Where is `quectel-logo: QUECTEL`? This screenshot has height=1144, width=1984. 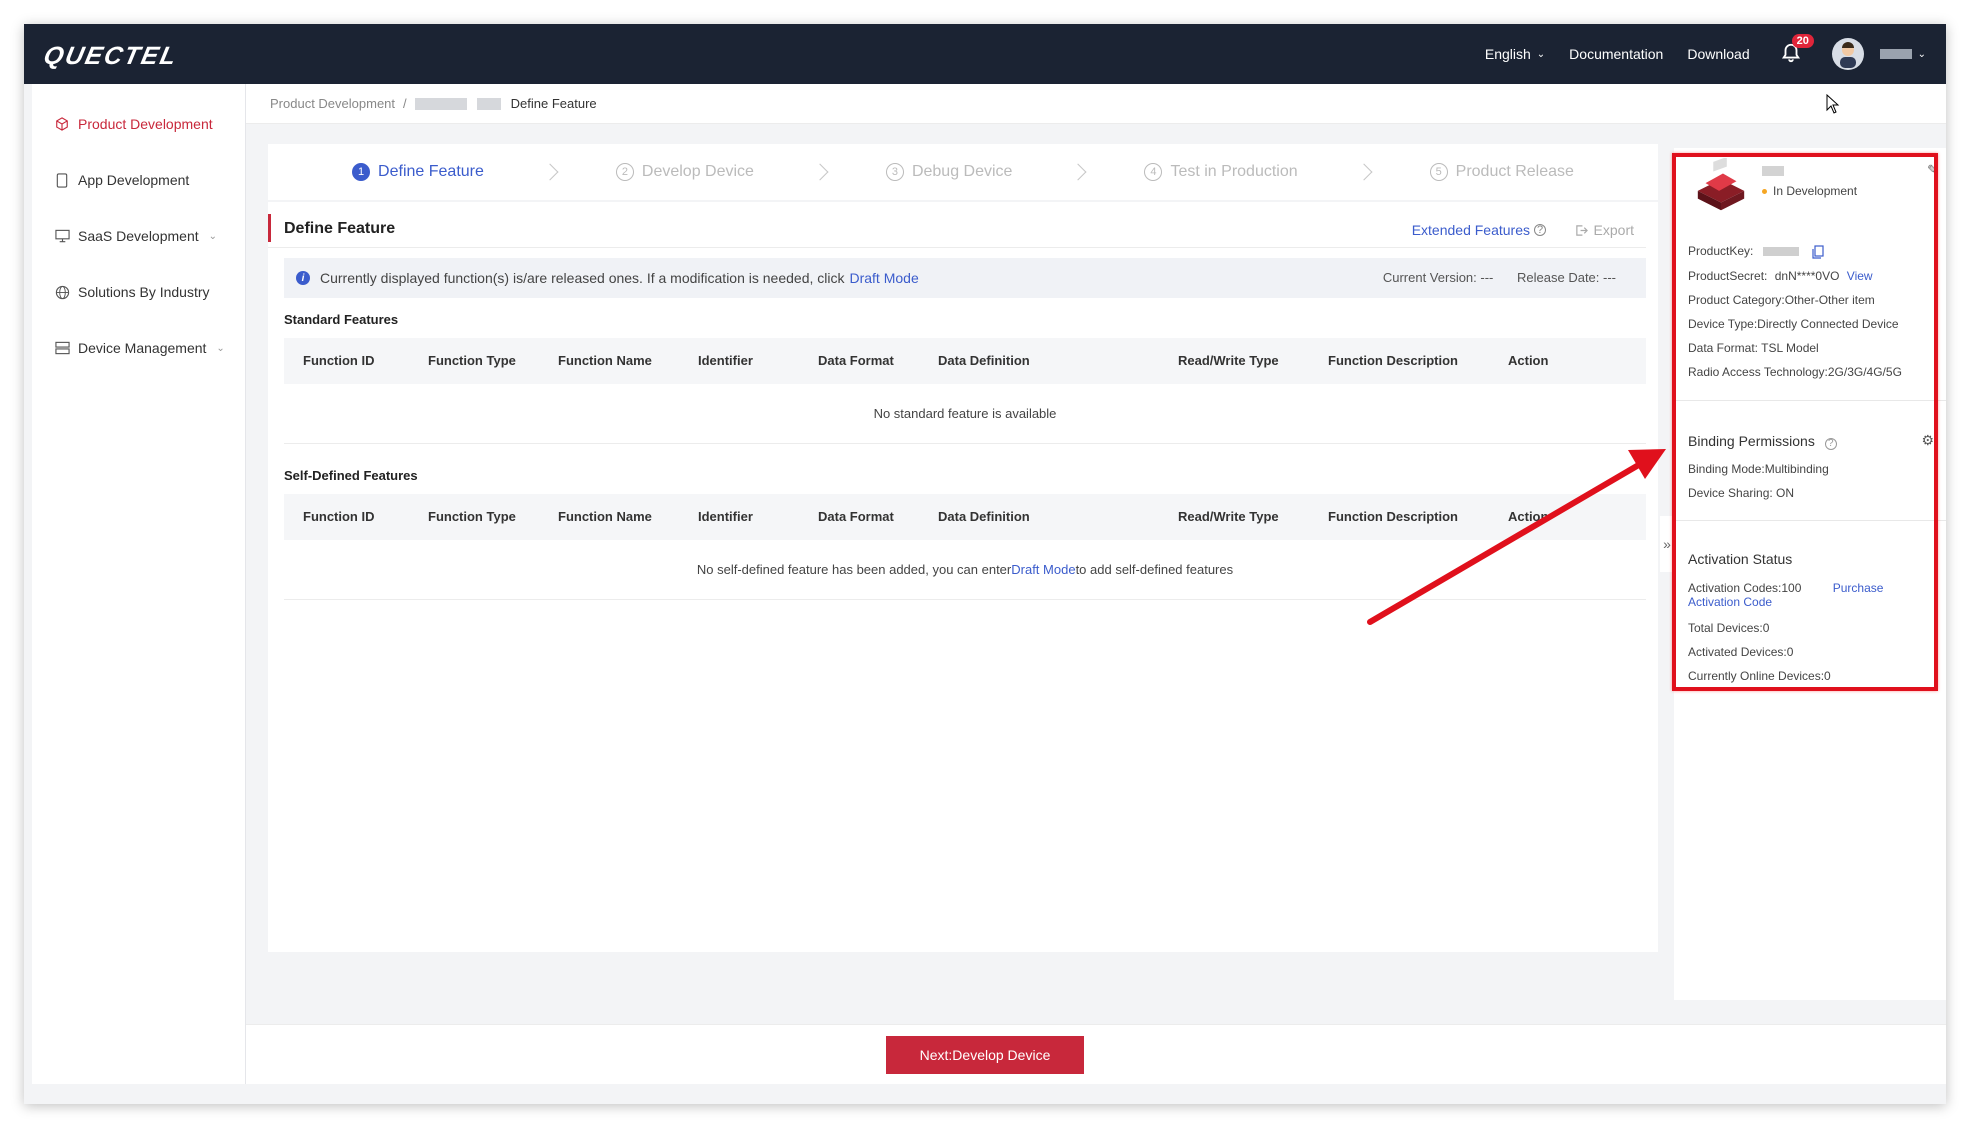
quectel-logo: QUECTEL is located at coordinates (110, 56).